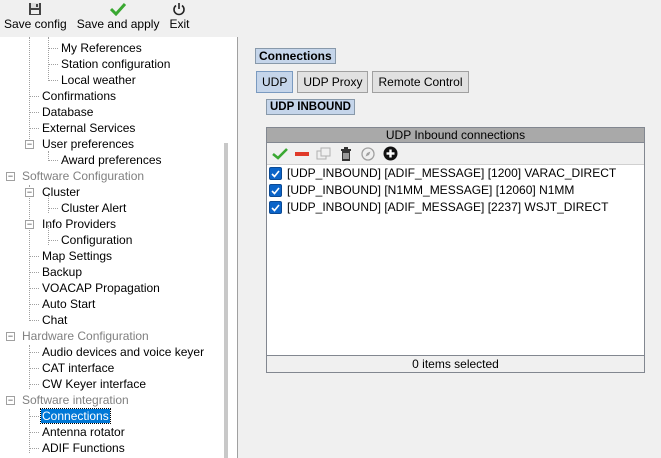 This screenshot has height=458, width=661. Describe the element at coordinates (78, 368) in the screenshot. I see `tree-item-cat-interface: CAT interface` at that location.